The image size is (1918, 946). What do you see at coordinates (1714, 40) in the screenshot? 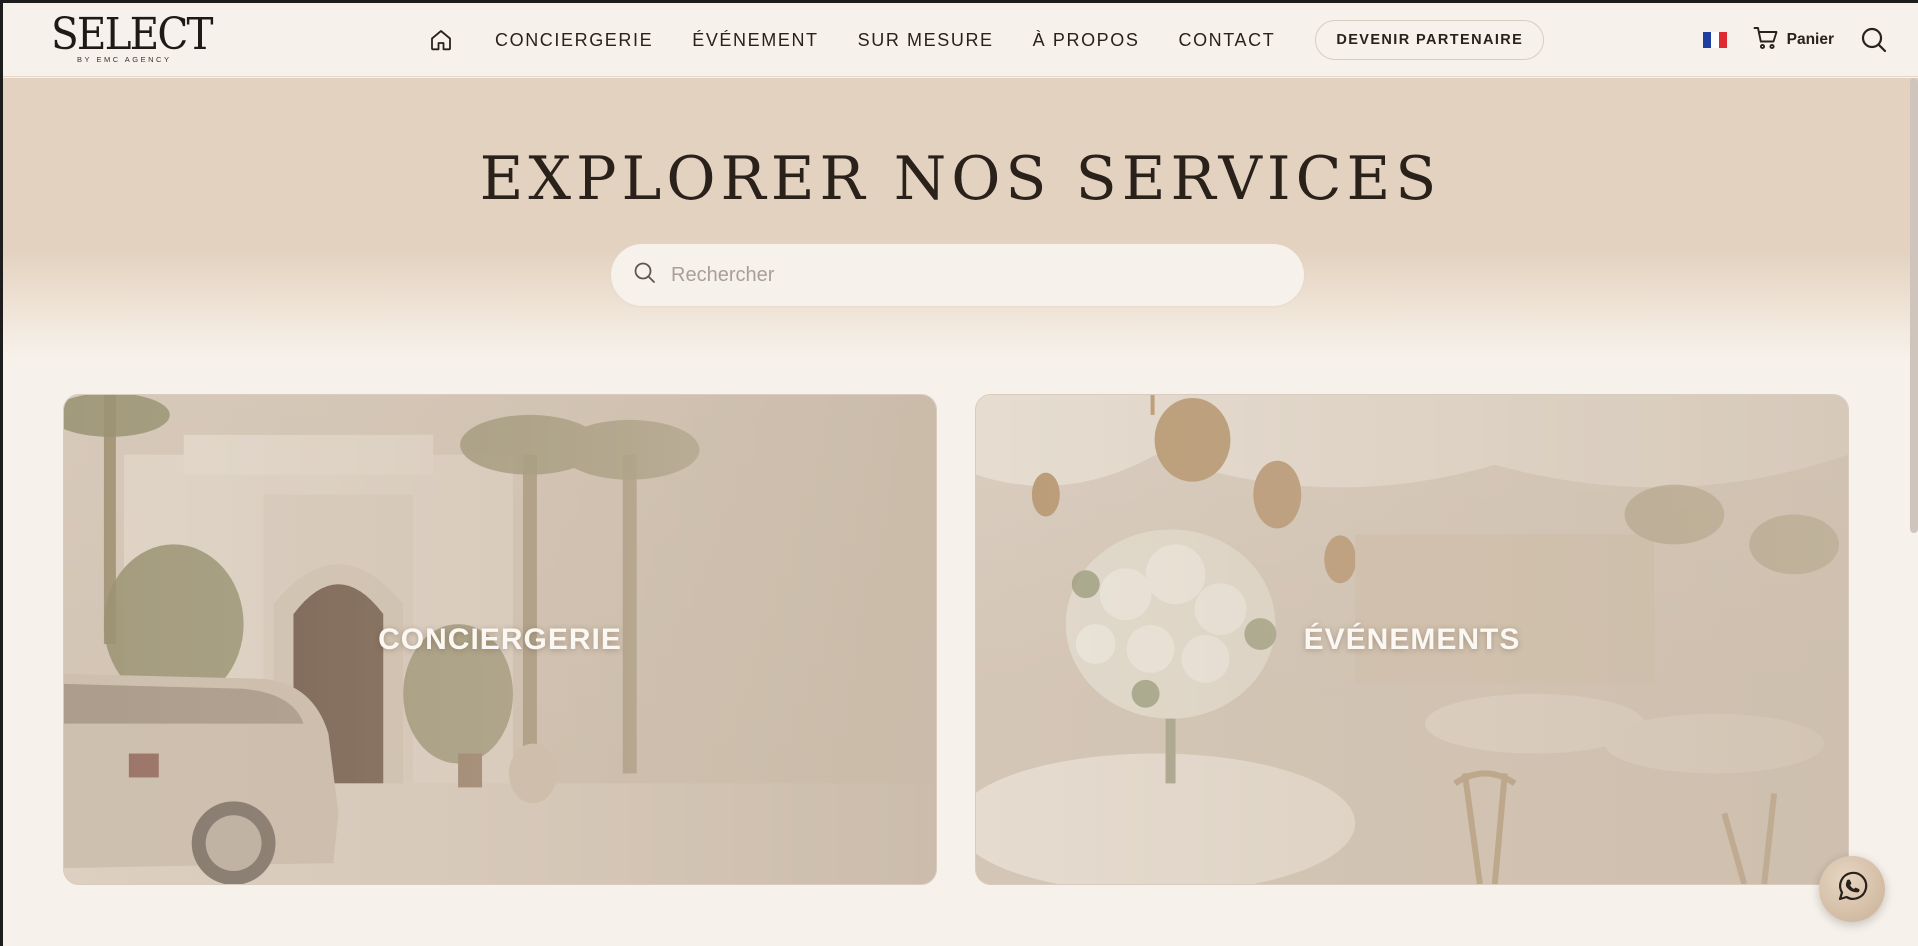
I see `fr-flag-icon` at bounding box center [1714, 40].